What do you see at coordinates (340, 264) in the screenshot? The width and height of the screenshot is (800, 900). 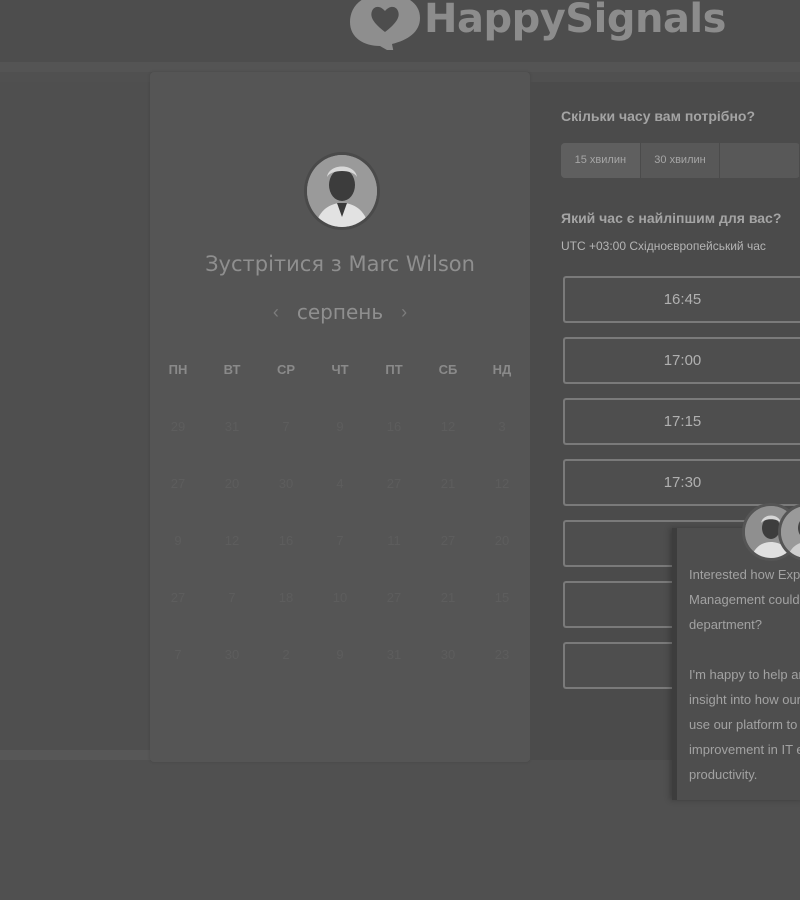 I see `calendar-title: Зустрітися з Marc Wilson` at bounding box center [340, 264].